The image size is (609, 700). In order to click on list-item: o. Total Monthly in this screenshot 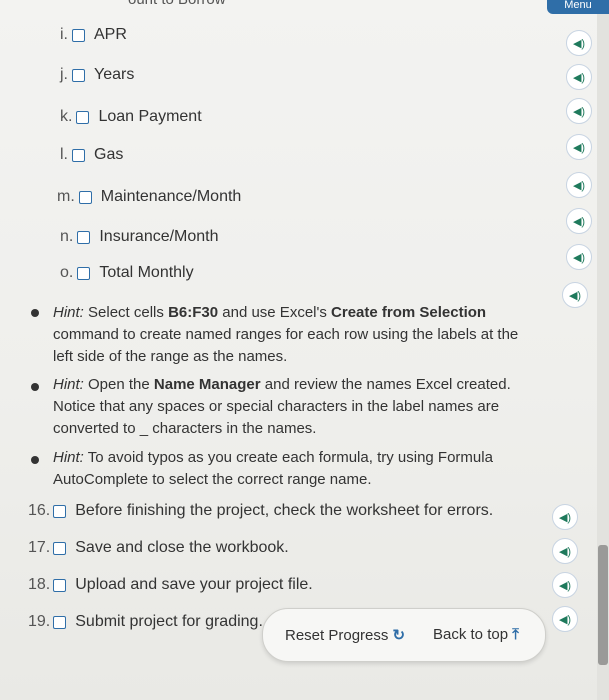, I will do `click(127, 273)`.